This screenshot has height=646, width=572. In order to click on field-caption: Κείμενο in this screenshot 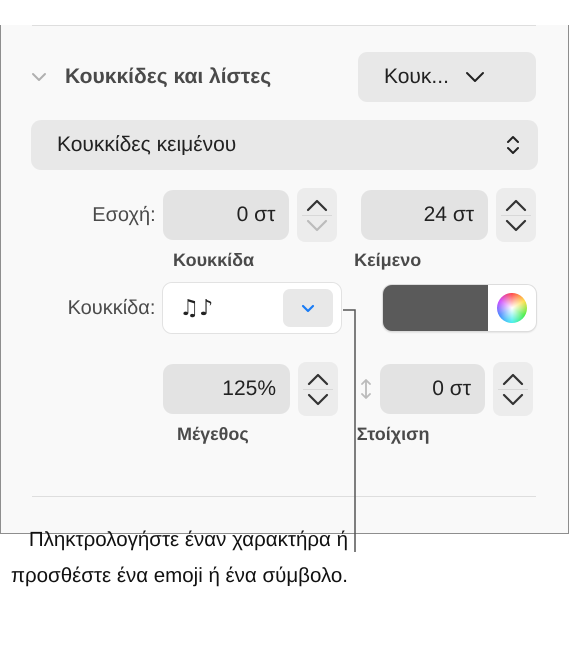, I will do `click(388, 260)`.